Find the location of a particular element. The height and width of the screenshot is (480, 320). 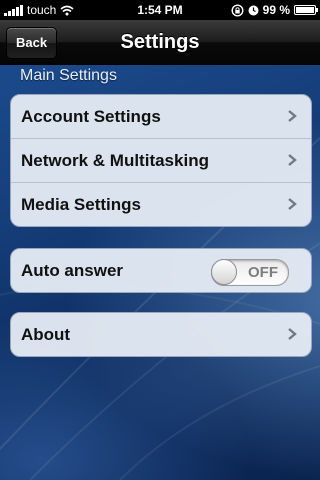

about-group: About is located at coordinates (161, 334).